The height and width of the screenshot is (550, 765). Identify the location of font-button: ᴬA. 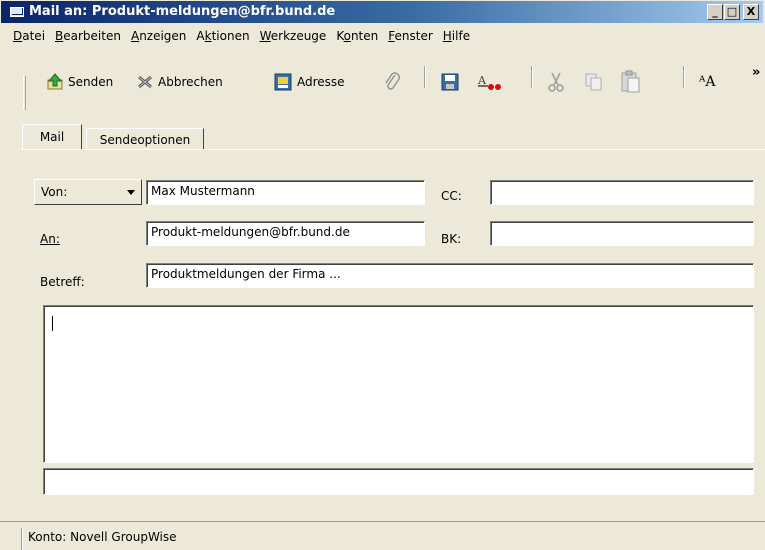
(707, 82).